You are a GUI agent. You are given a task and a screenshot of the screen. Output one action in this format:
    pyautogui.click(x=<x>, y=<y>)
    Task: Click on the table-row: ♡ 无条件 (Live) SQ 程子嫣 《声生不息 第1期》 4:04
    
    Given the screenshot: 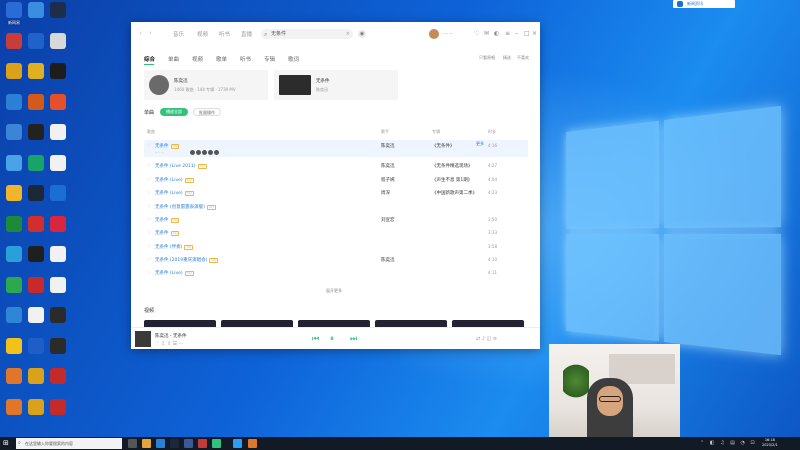 What is the action you would take?
    pyautogui.click(x=336, y=180)
    